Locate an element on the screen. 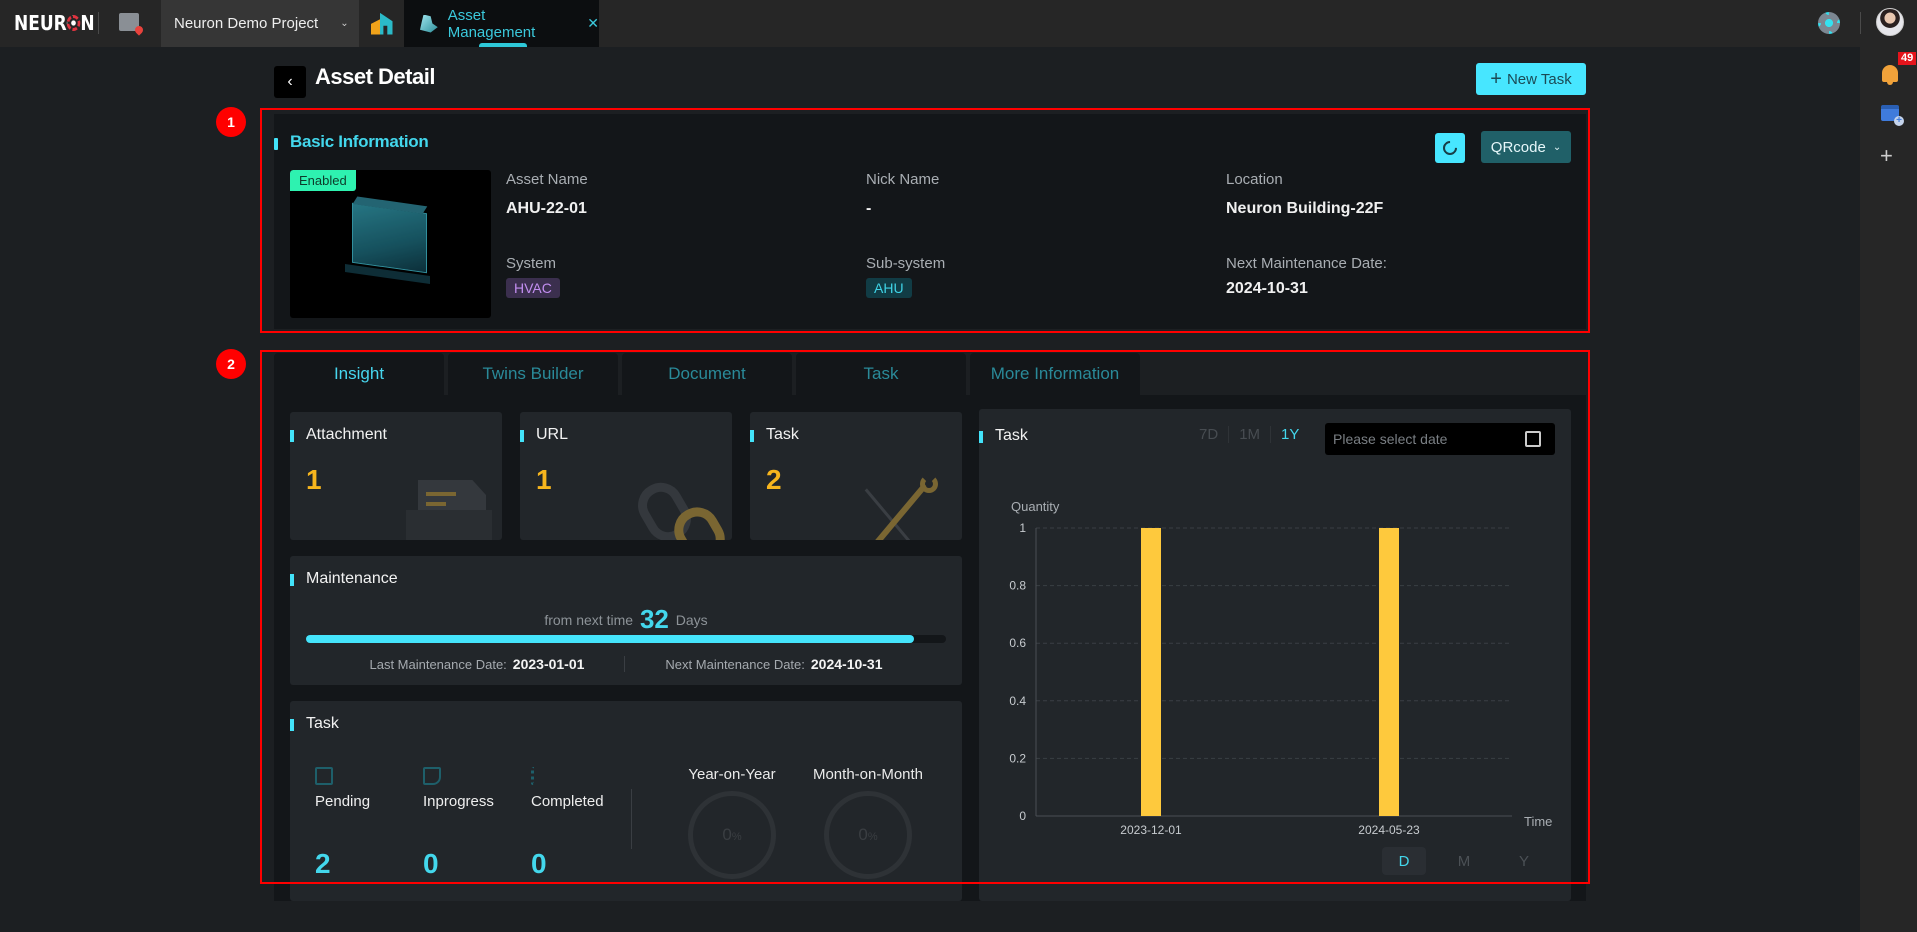 The height and width of the screenshot is (932, 1917). notification-badge: 49 is located at coordinates (1907, 58).